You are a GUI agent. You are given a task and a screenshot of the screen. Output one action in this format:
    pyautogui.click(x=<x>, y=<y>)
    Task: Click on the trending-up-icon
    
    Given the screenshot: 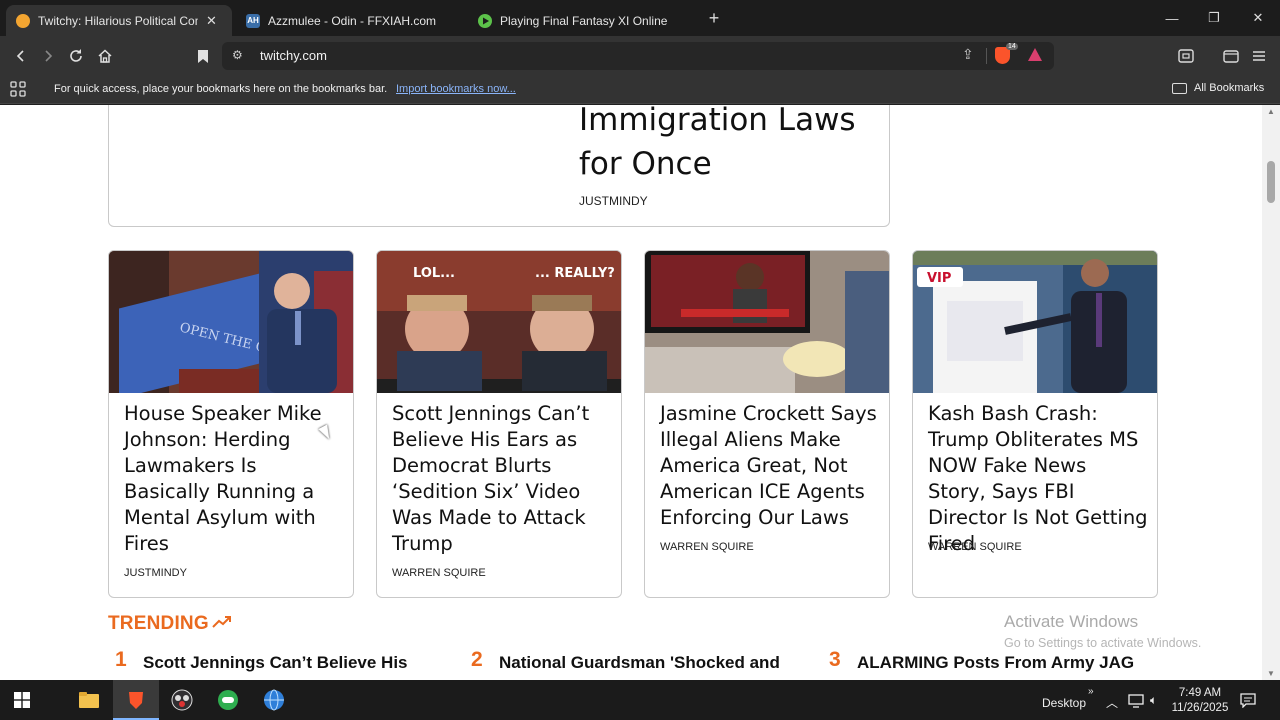 What is the action you would take?
    pyautogui.click(x=222, y=624)
    